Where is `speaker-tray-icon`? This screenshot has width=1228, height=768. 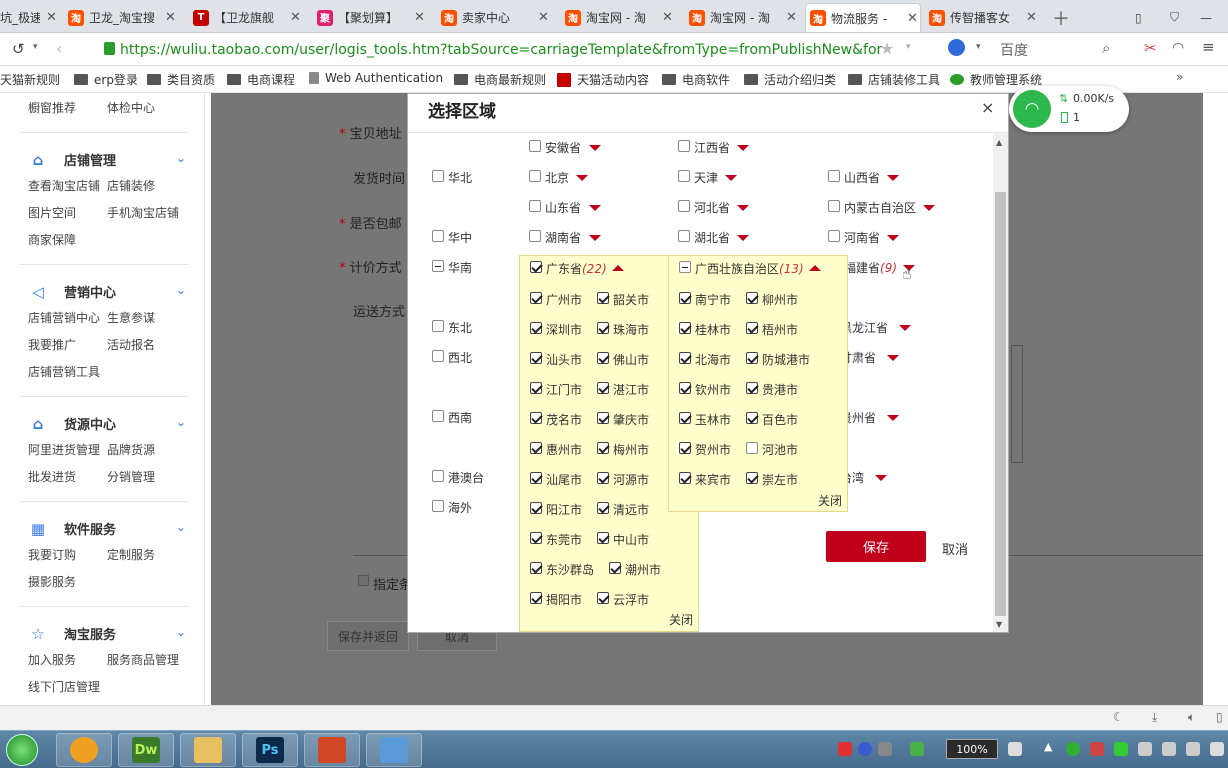
speaker-tray-icon is located at coordinates (1193, 749).